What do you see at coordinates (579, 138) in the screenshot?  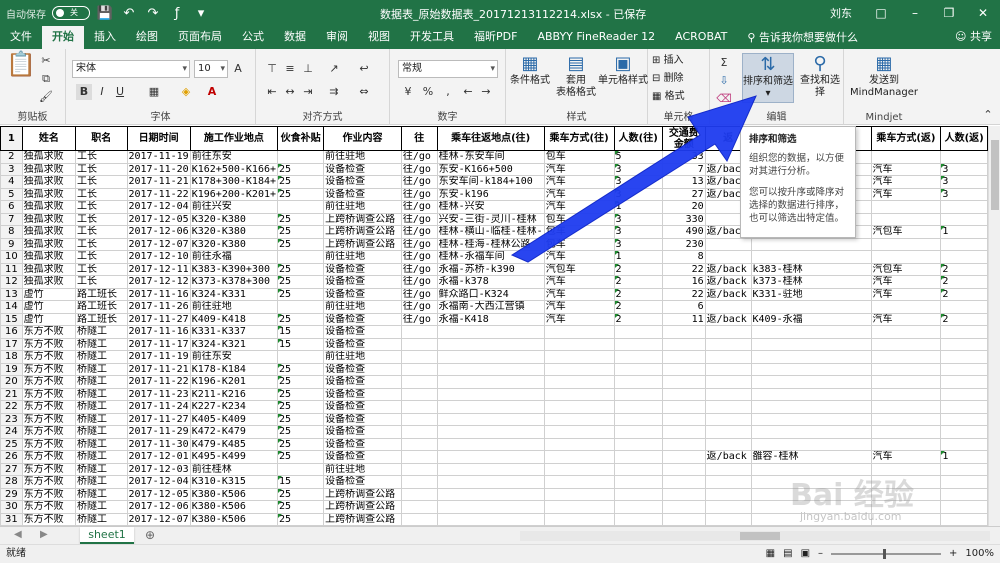 I see `column-header-cell: 乘车方式(往)` at bounding box center [579, 138].